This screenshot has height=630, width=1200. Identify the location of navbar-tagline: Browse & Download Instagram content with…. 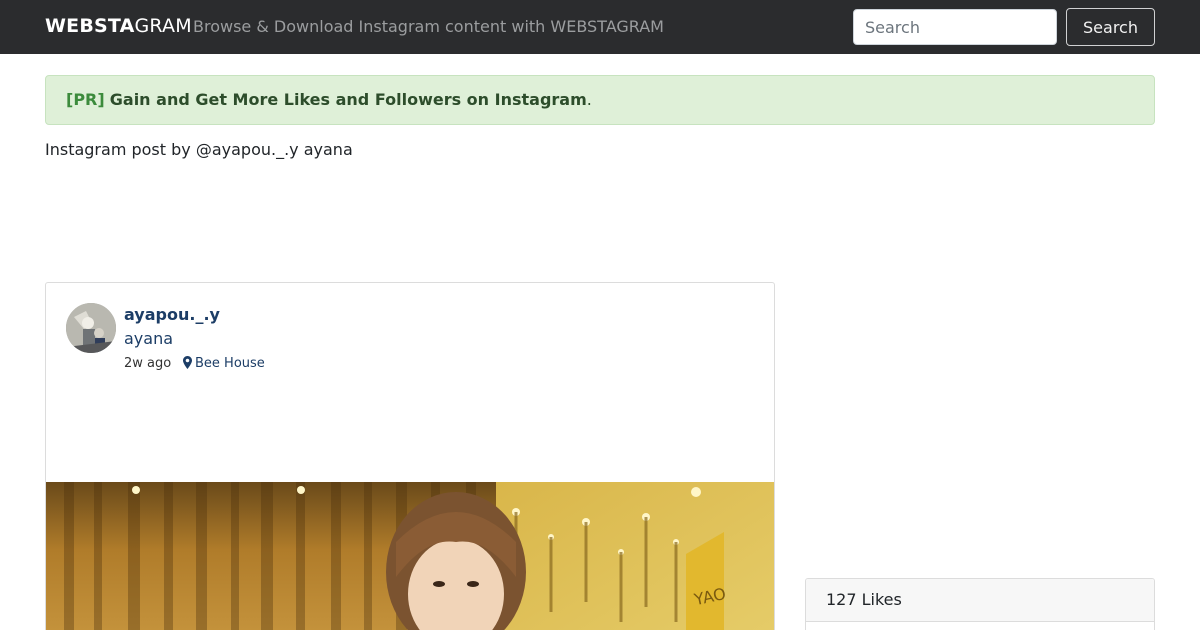
(428, 26).